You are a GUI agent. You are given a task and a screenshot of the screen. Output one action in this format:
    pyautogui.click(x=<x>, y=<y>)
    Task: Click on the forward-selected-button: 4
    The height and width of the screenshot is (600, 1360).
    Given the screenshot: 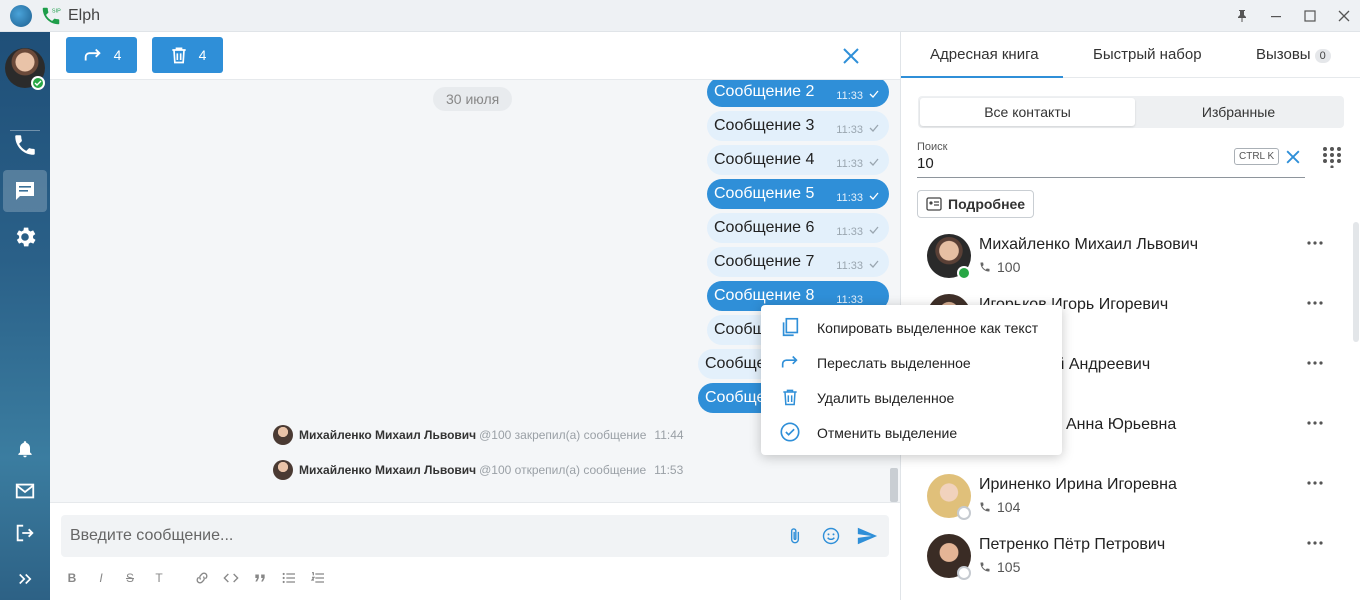 What is the action you would take?
    pyautogui.click(x=101, y=55)
    